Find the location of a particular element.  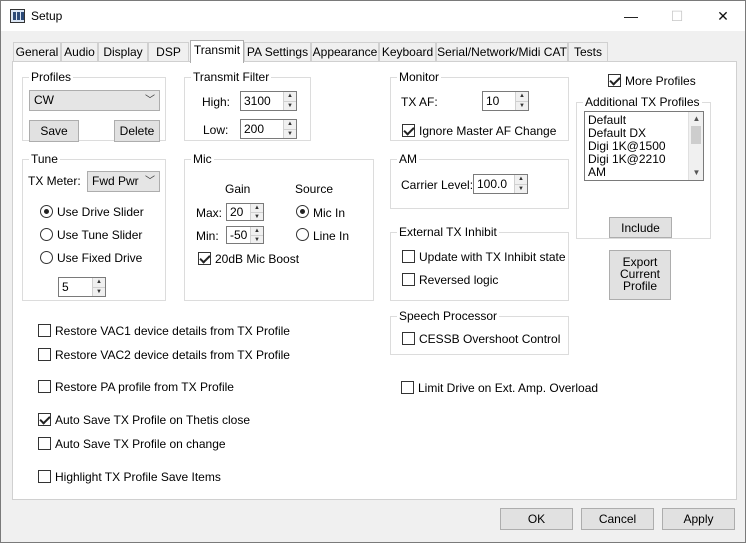

restore-vac1-checkbox is located at coordinates (44, 330).